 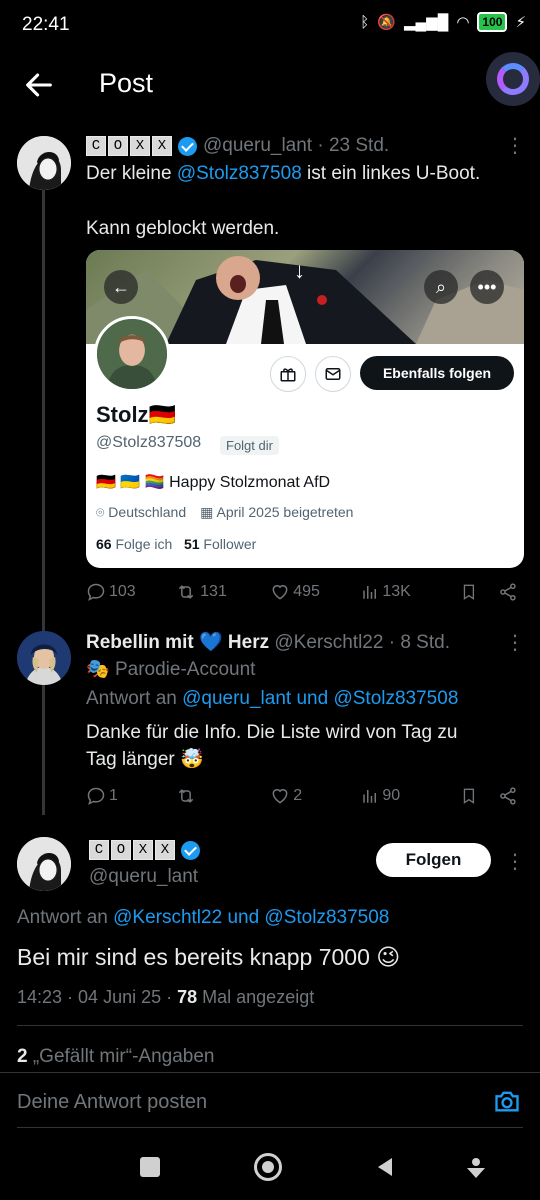 I want to click on reply-to-links: @queru_lant und @Stolz837508, so click(x=320, y=698).